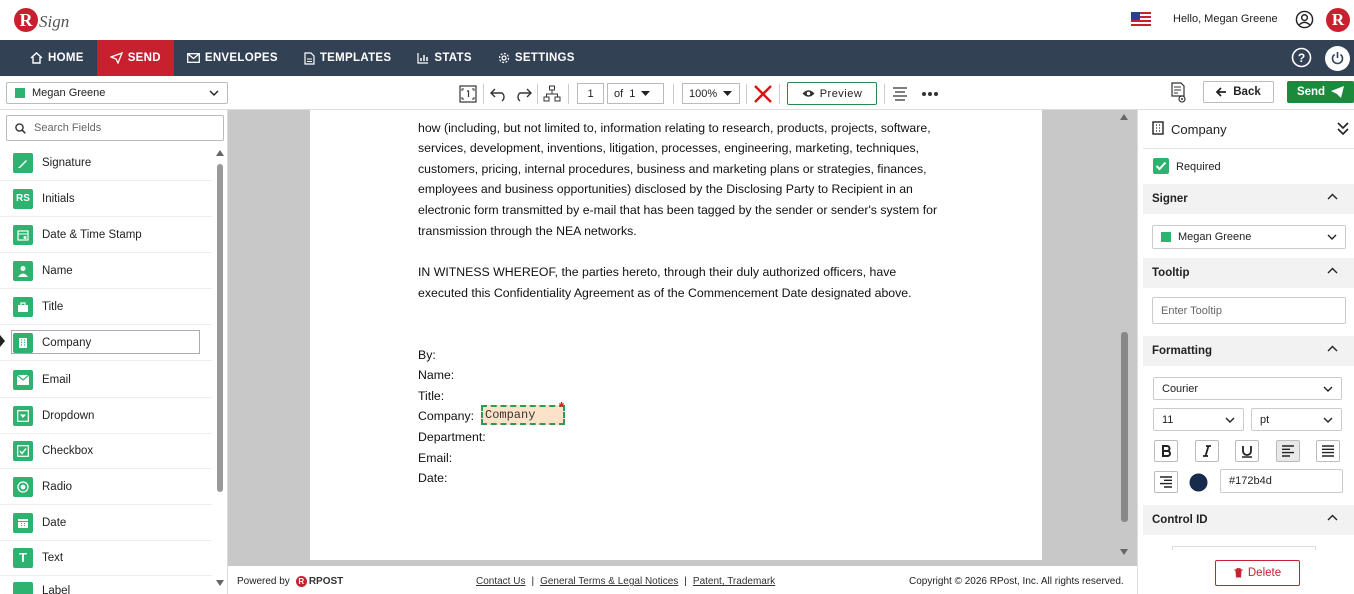 This screenshot has height=594, width=1354. What do you see at coordinates (423, 58) in the screenshot?
I see `stats-icon` at bounding box center [423, 58].